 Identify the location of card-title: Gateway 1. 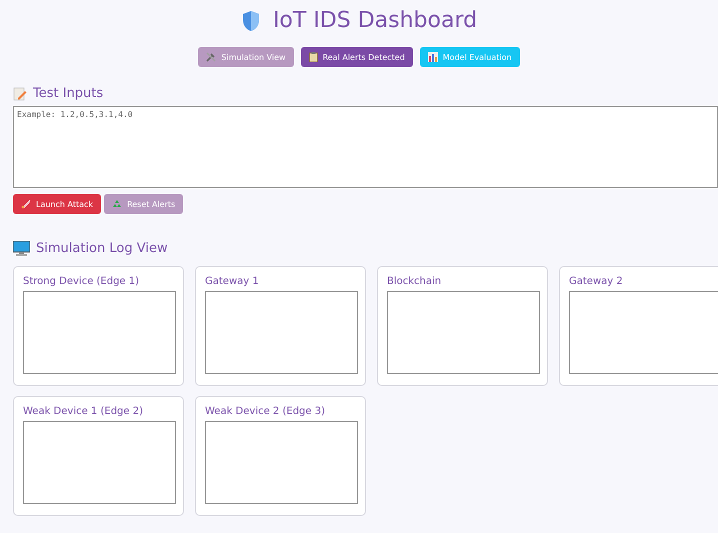
(232, 281).